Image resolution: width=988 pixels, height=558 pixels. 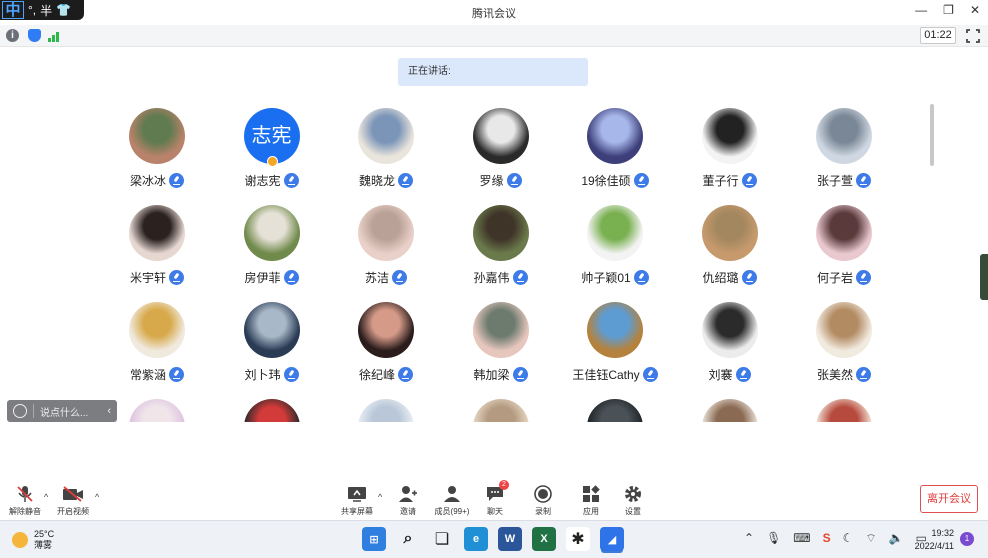 What do you see at coordinates (34, 35) in the screenshot?
I see `shield-icon` at bounding box center [34, 35].